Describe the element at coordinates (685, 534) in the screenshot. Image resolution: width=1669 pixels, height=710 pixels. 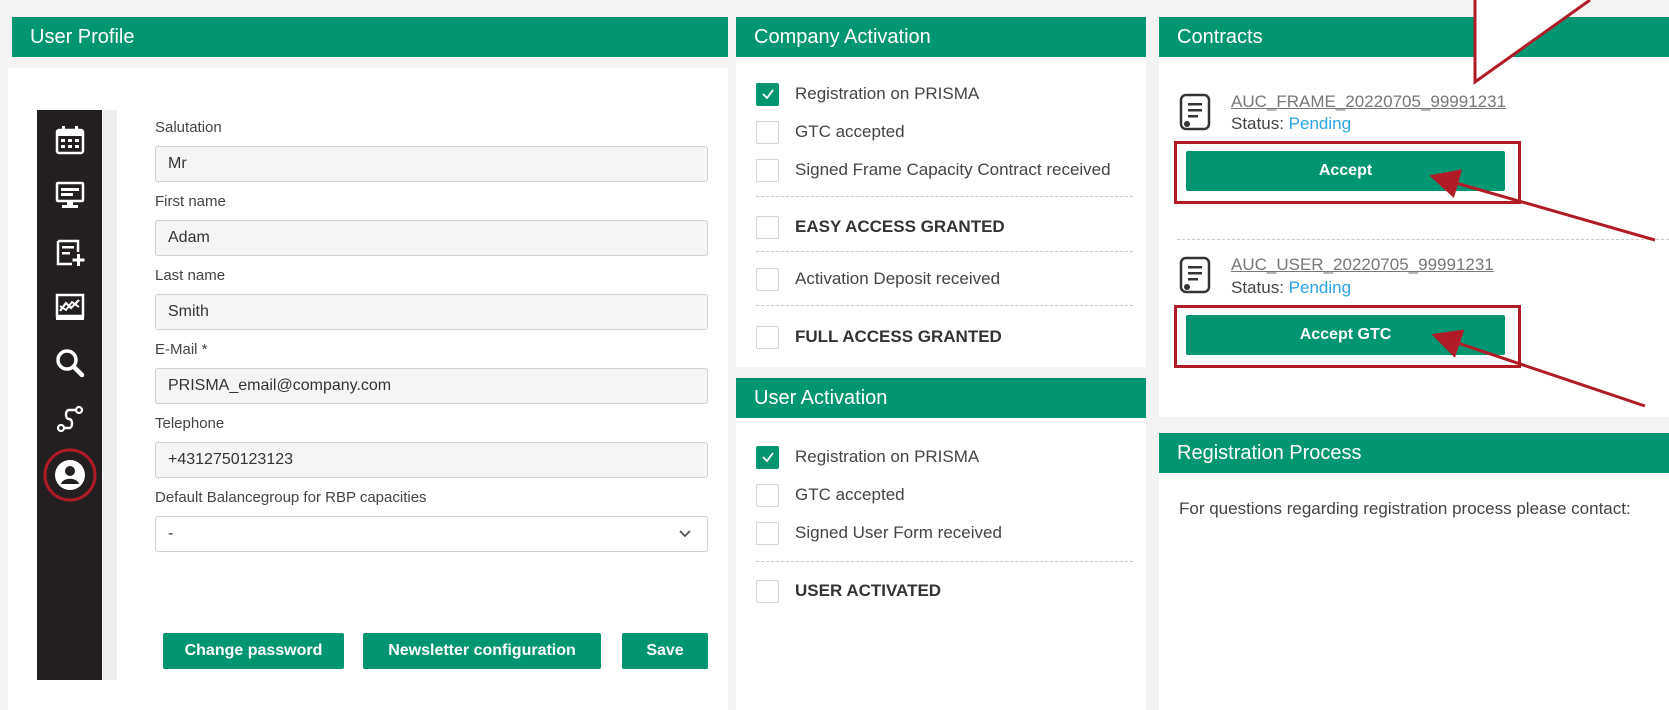
I see `chevron-down-icon` at that location.